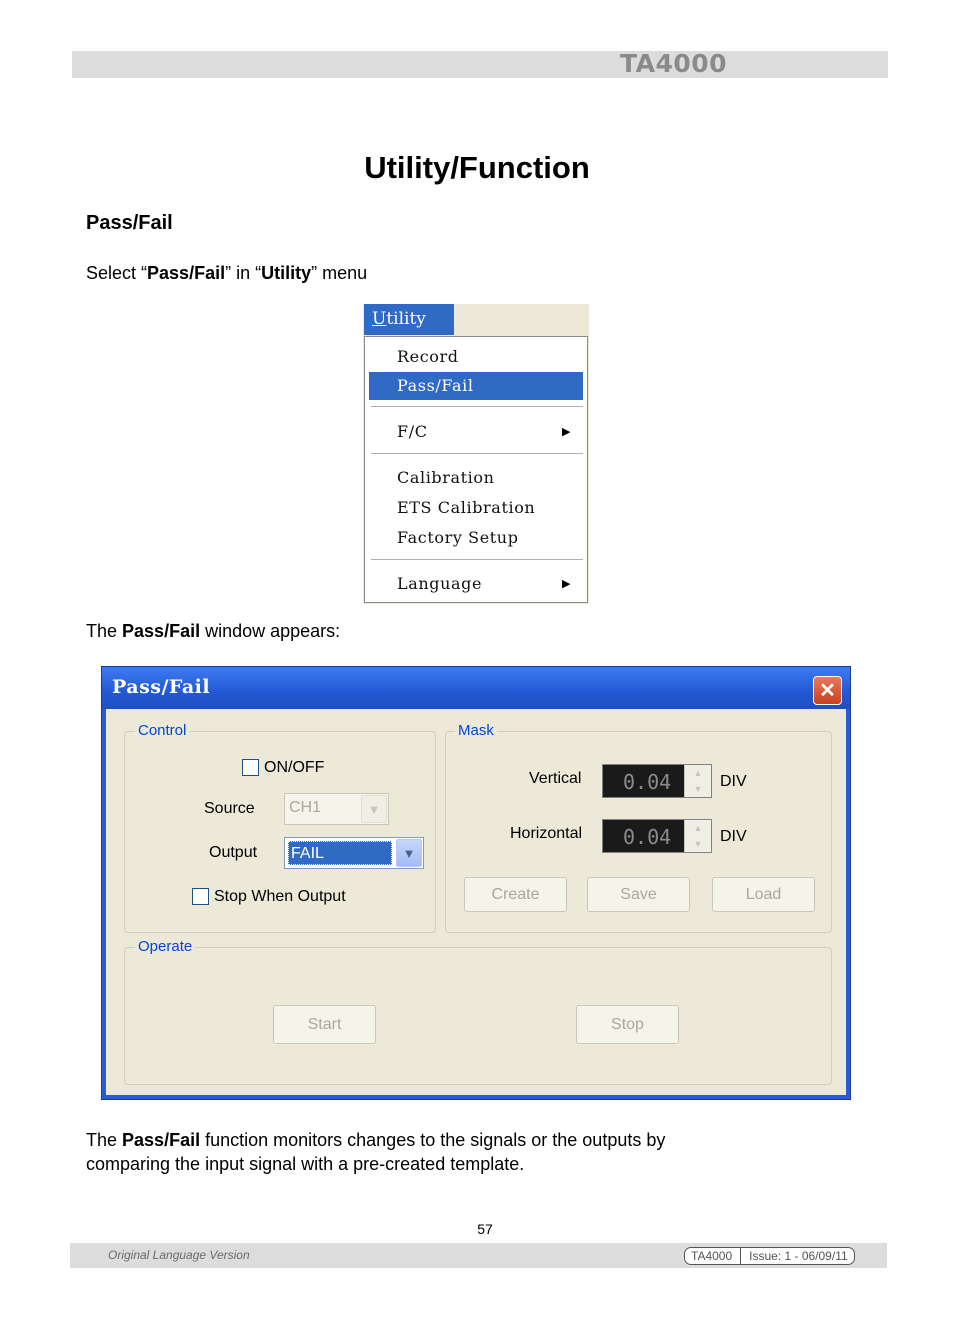  What do you see at coordinates (476, 432) in the screenshot?
I see `menu-item-fc: F/C ▶` at bounding box center [476, 432].